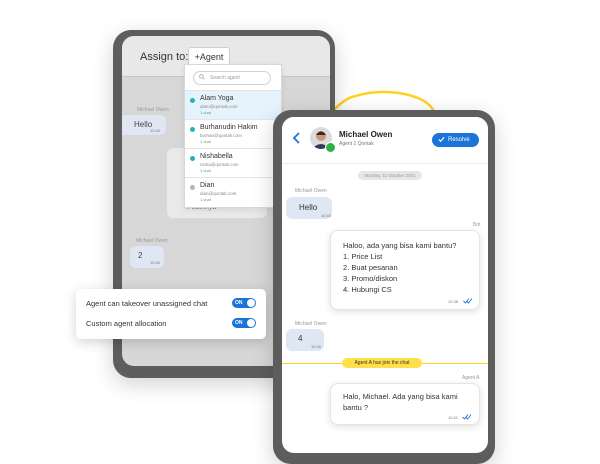  I want to click on takeover-toggle: ON, so click(244, 303).